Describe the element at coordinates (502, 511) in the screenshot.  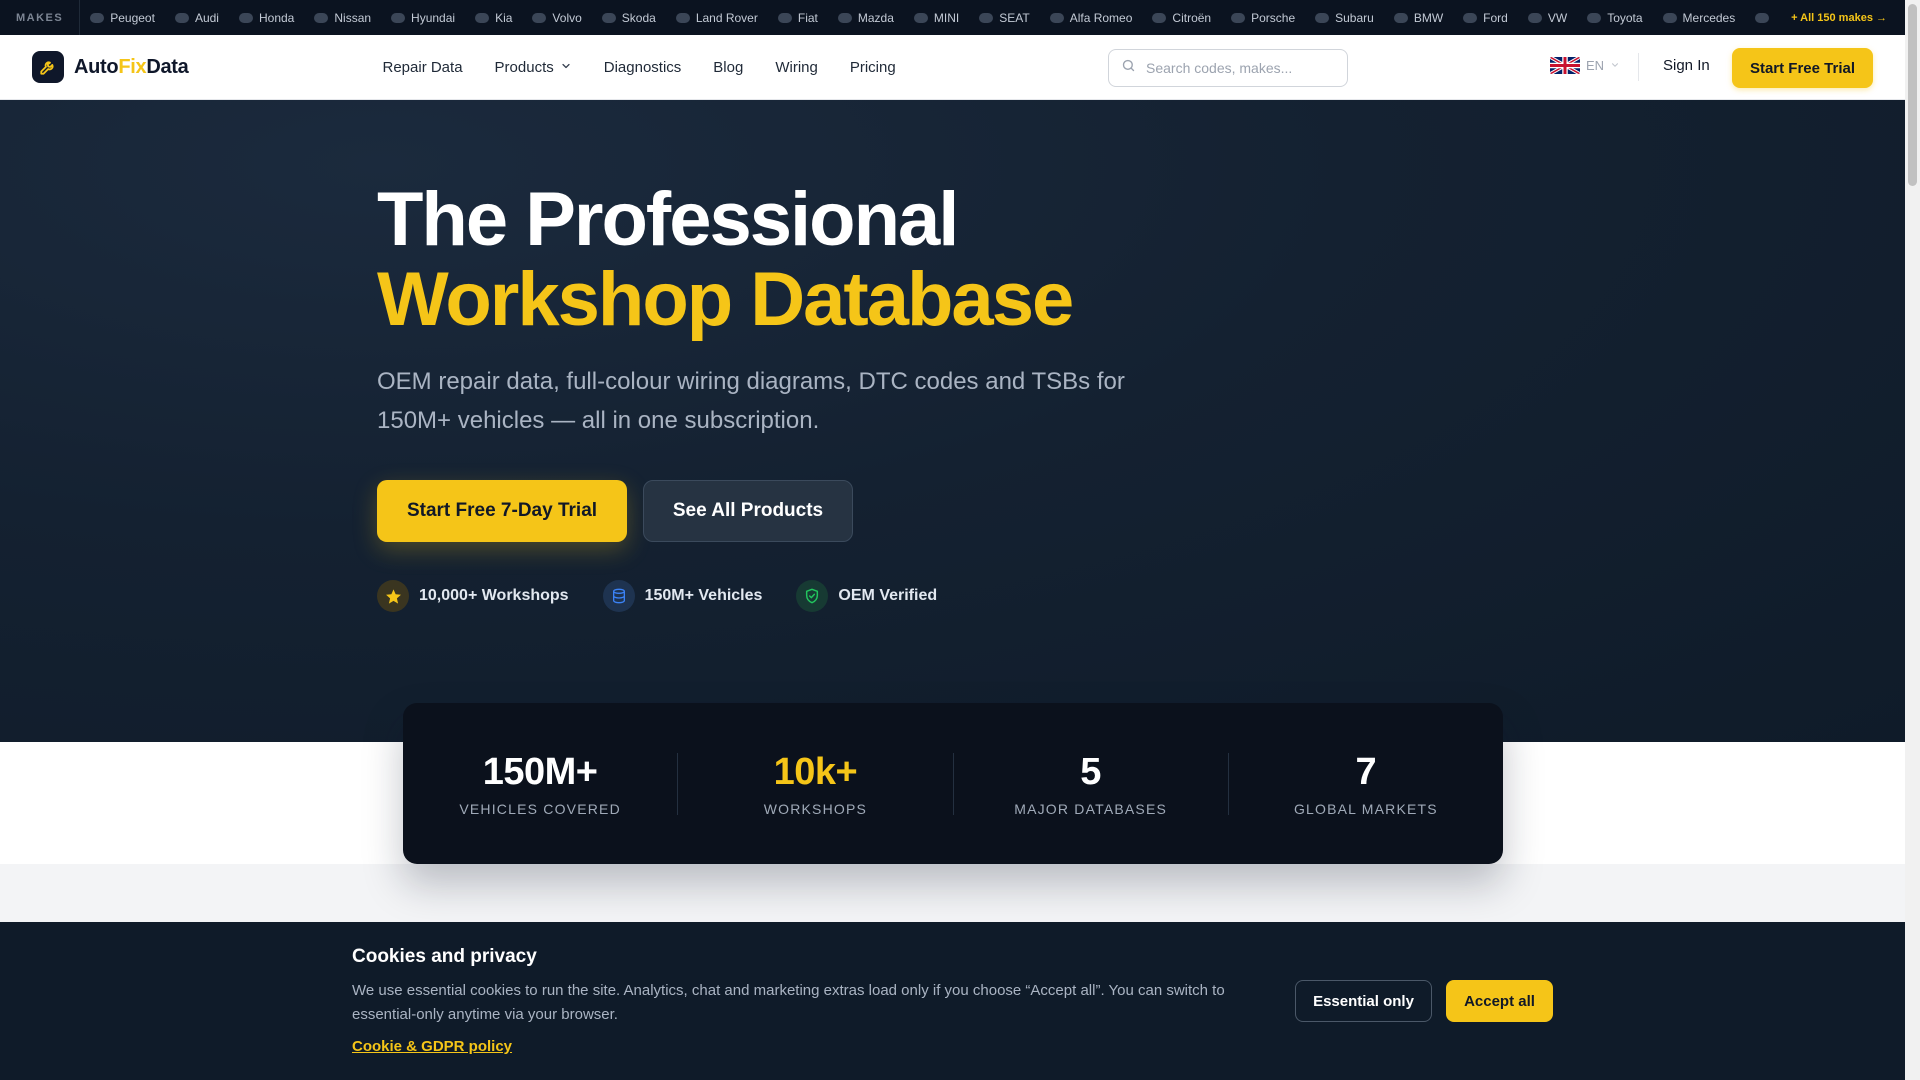
I see `start-7-day-trial-button: Start Free 7-Day Trial` at that location.